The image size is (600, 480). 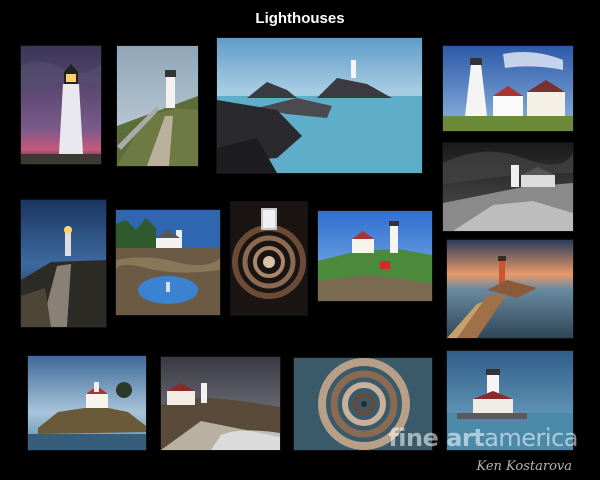 What do you see at coordinates (510, 289) in the screenshot?
I see `photo-red-lighthouse-sunset` at bounding box center [510, 289].